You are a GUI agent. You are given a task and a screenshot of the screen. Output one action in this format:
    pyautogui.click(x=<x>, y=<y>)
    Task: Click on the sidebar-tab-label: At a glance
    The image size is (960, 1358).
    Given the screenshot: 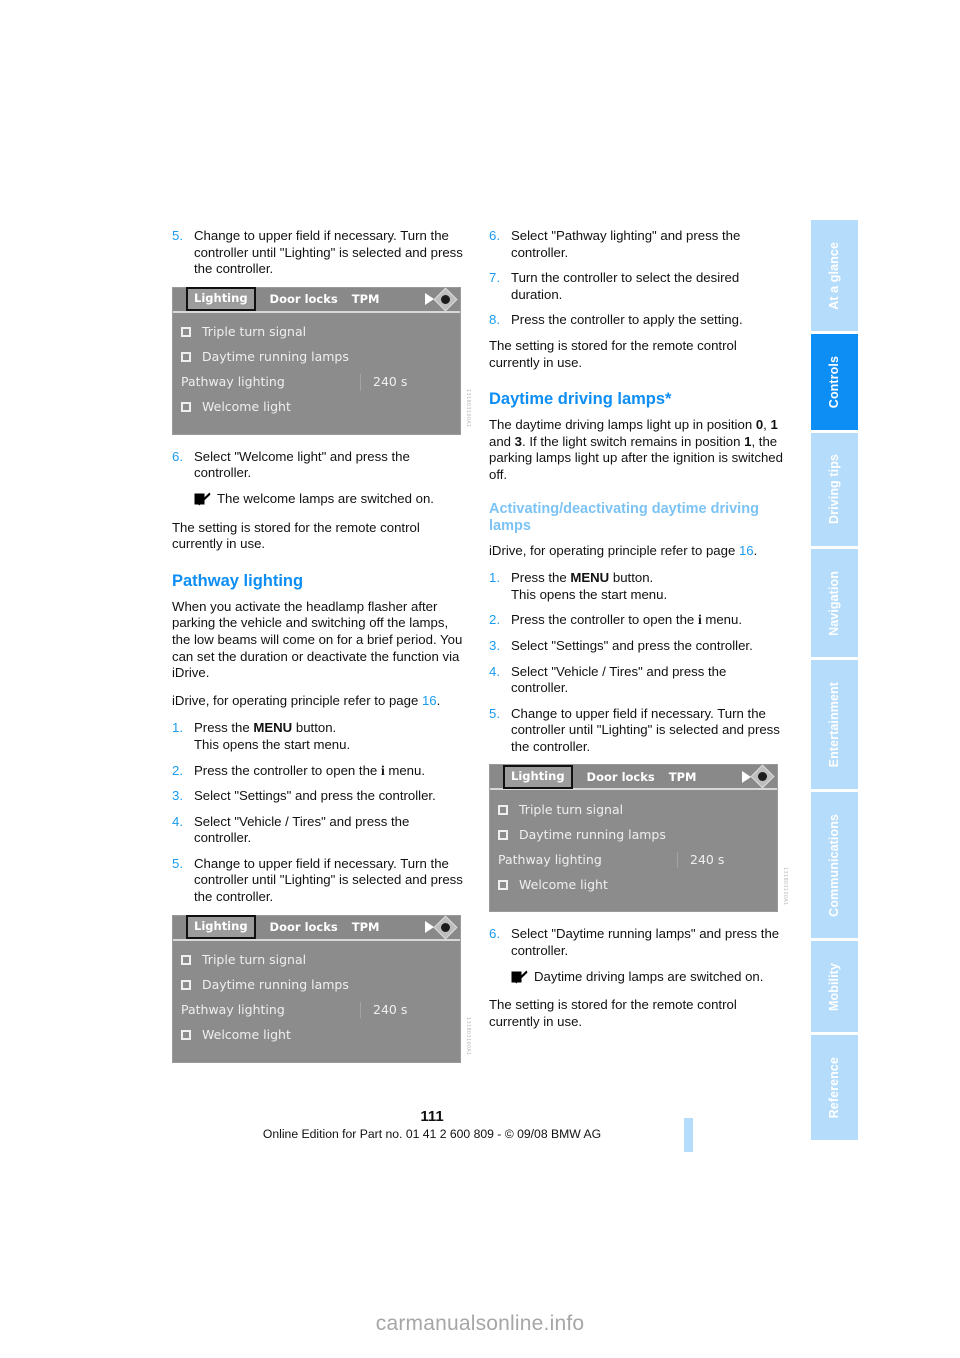 What is the action you would take?
    pyautogui.click(x=833, y=275)
    